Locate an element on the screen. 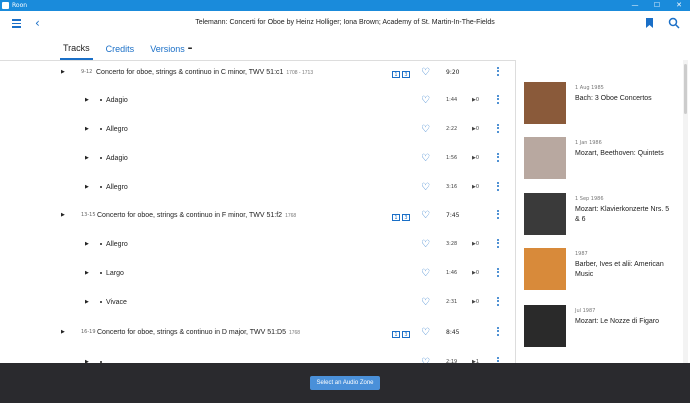 The width and height of the screenshot is (690, 403). select-audio-zone-button: Select an Audio Zone is located at coordinates (345, 383).